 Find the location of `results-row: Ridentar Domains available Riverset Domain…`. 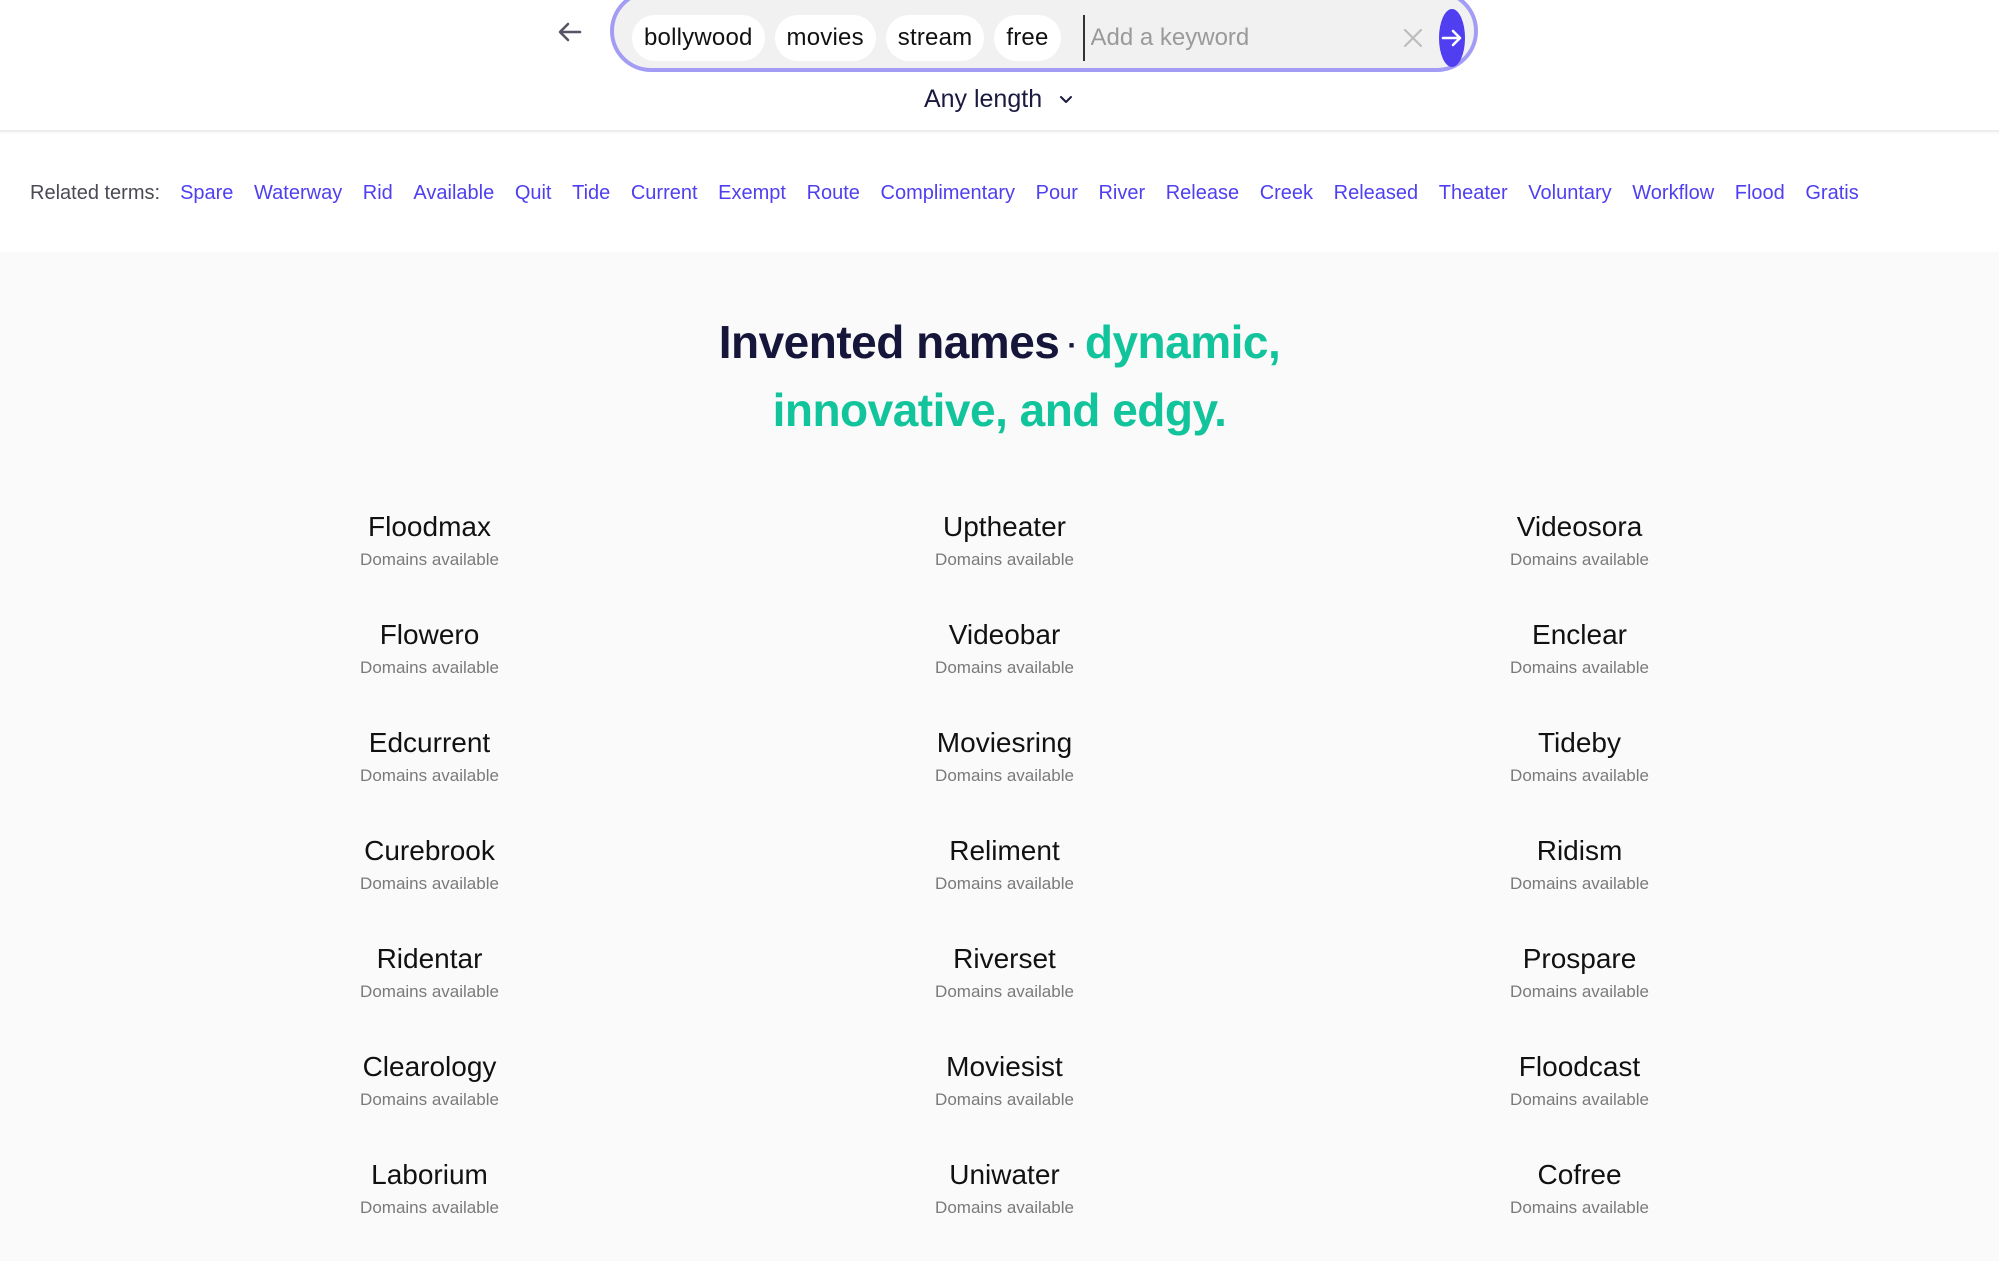

results-row: Ridentar Domains available Riverset Domain… is located at coordinates (999, 991).